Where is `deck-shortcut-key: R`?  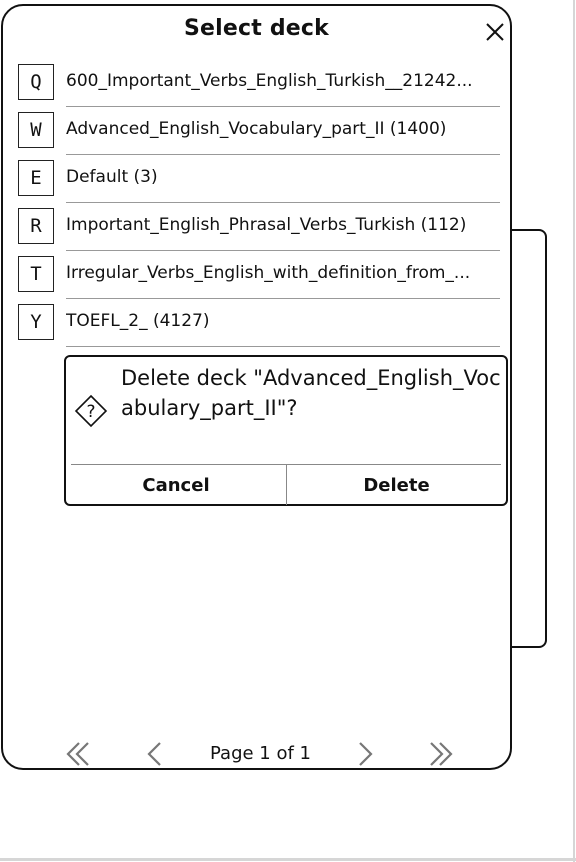 deck-shortcut-key: R is located at coordinates (36, 226).